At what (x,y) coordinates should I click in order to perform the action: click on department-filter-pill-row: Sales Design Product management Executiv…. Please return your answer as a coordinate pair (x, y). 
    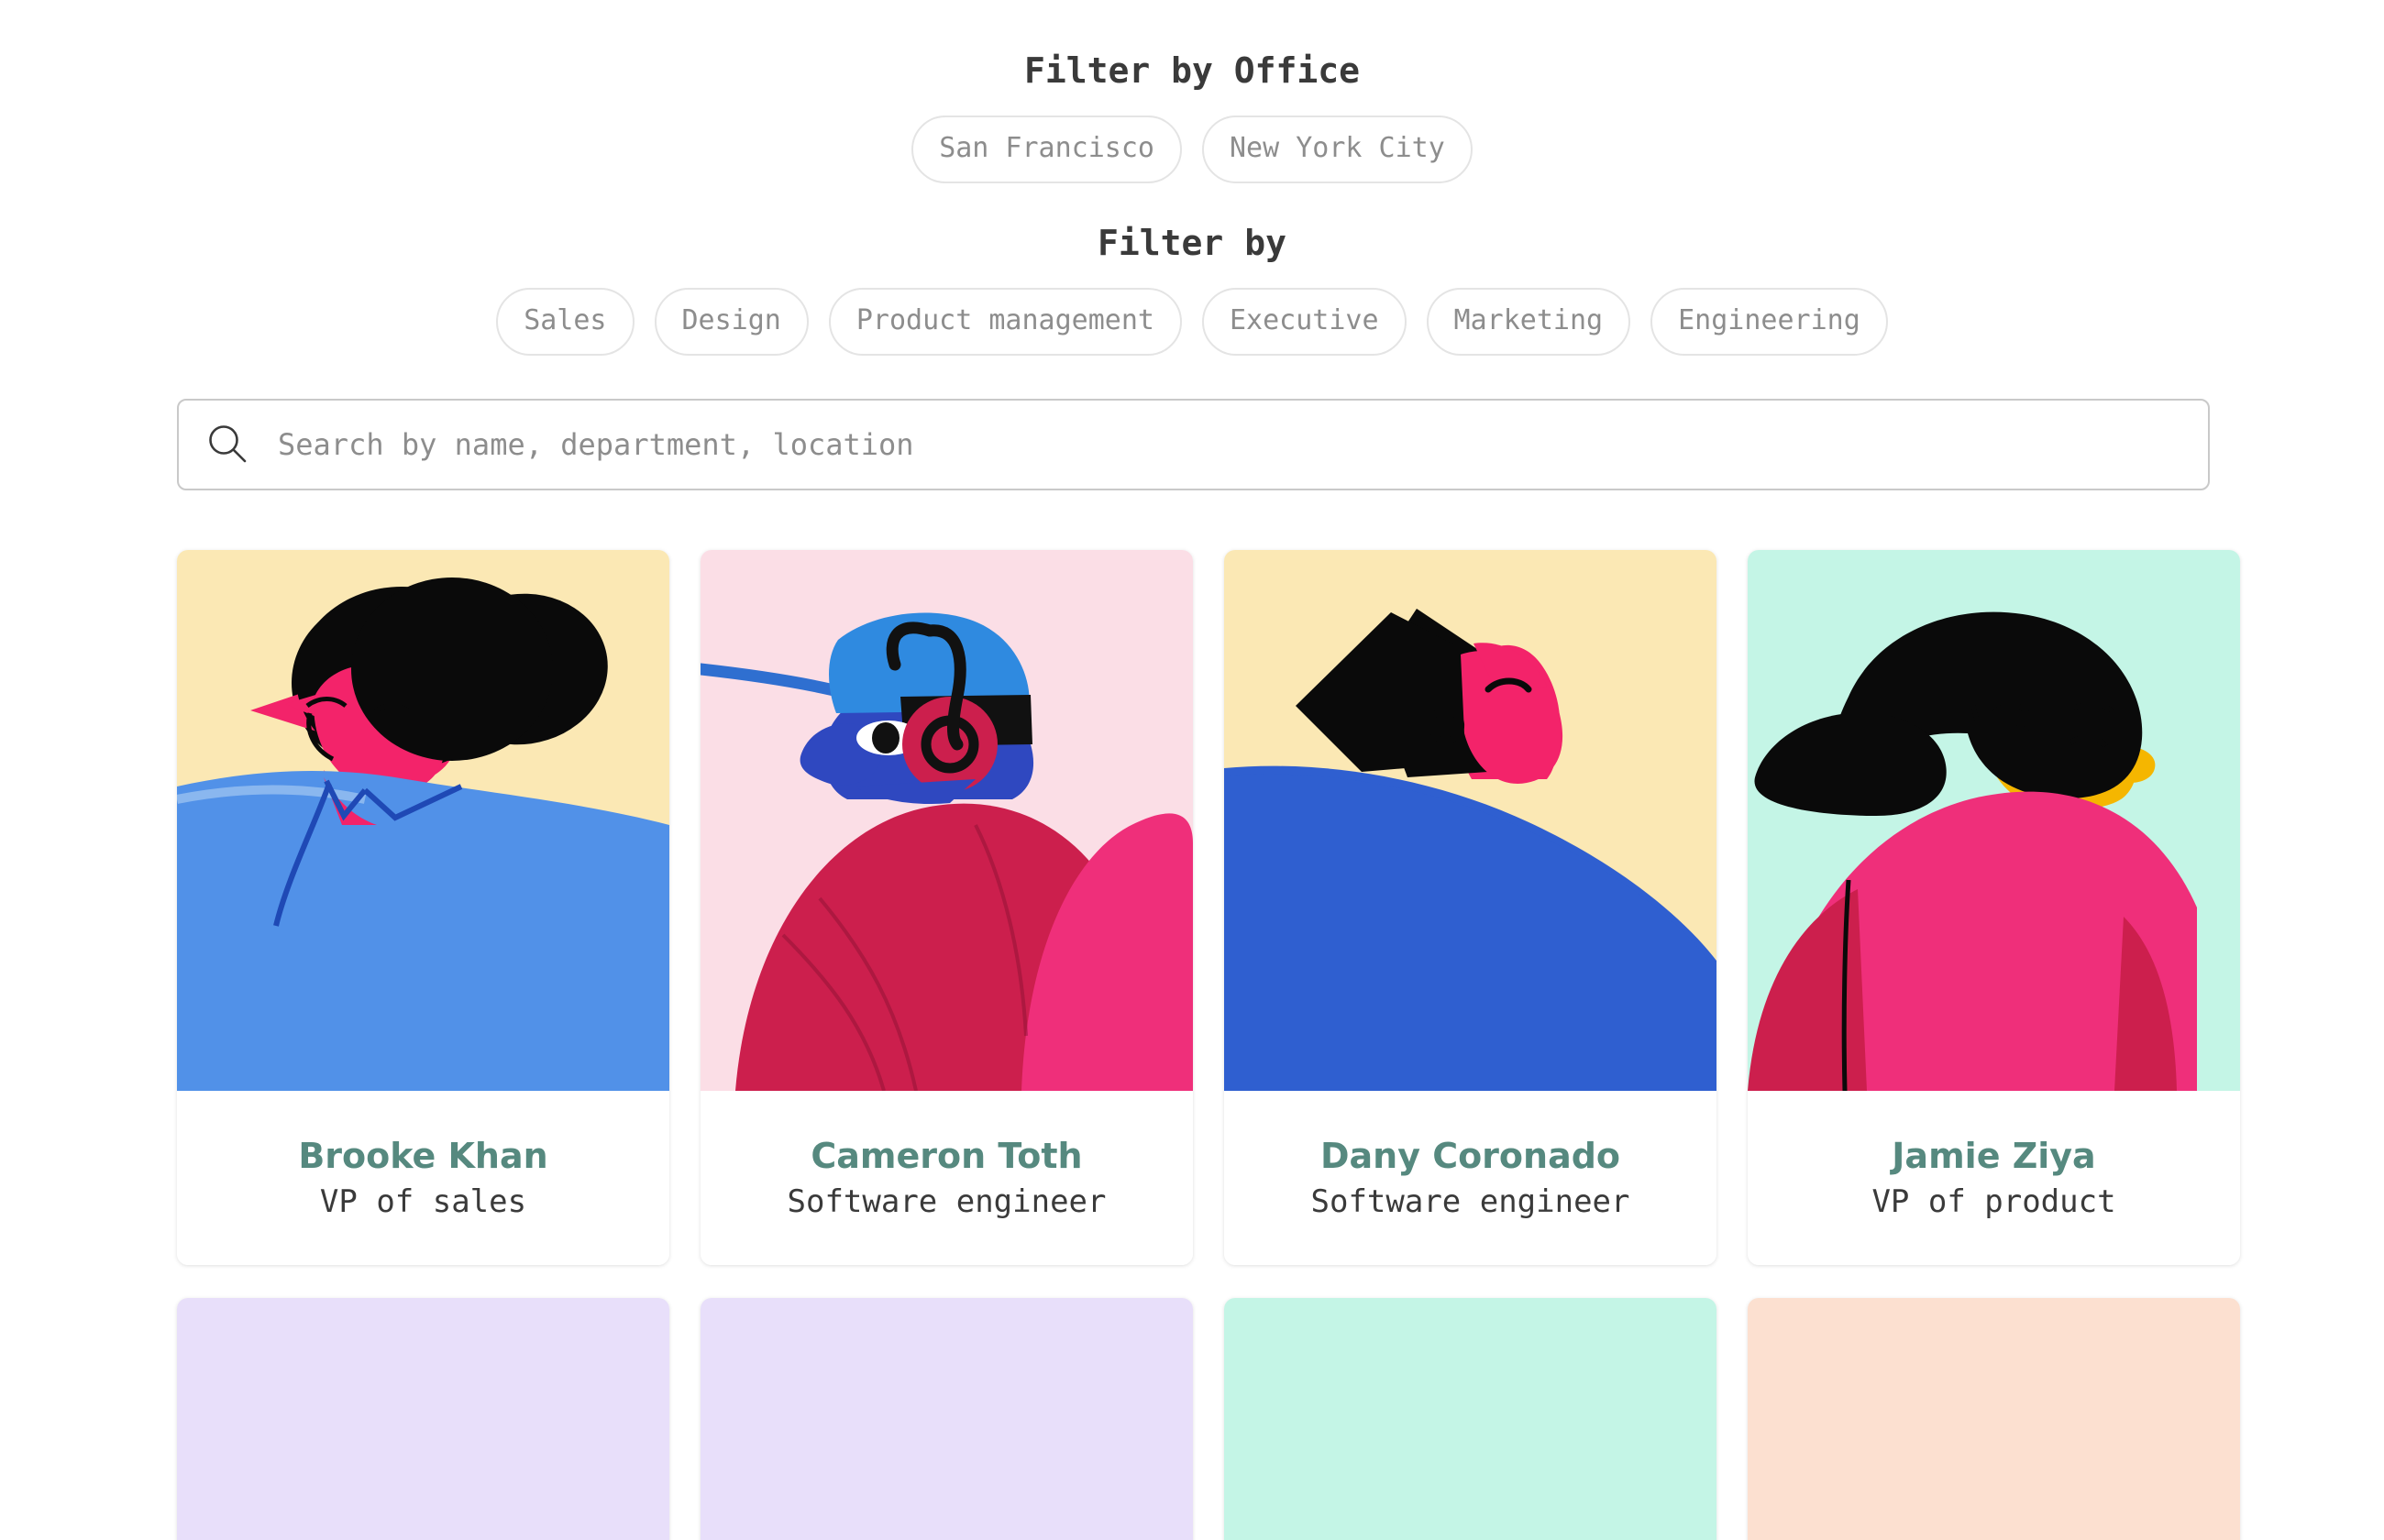
    Looking at the image, I should click on (1192, 322).